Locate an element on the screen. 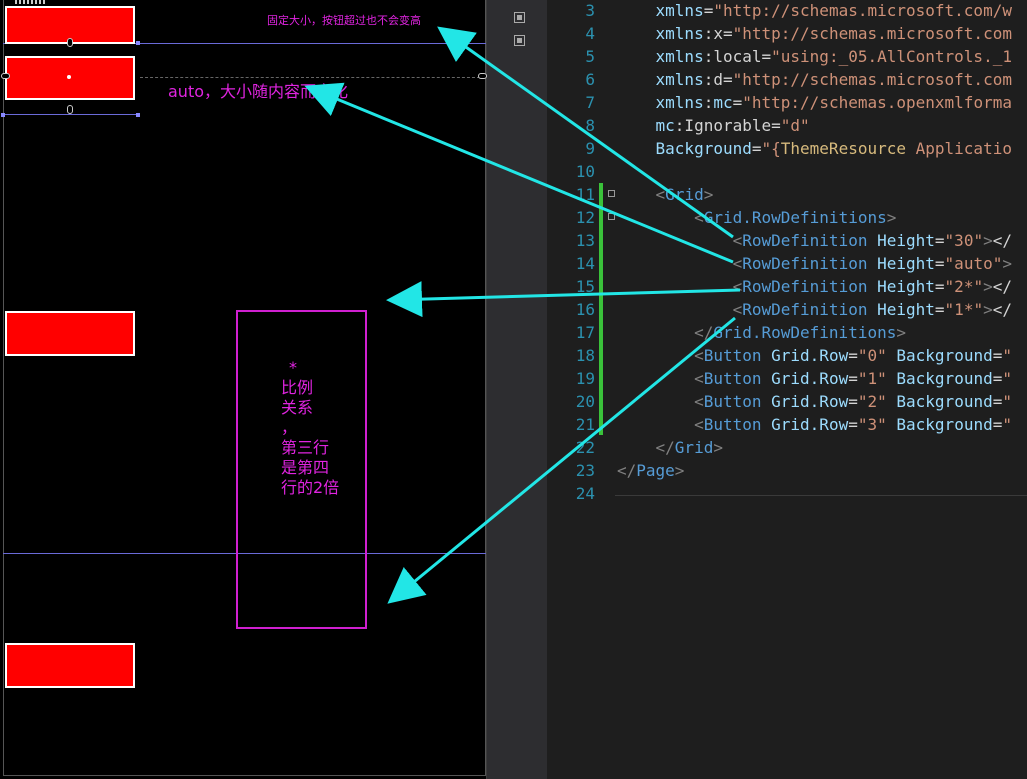 The height and width of the screenshot is (779, 1027). arrow-auto is located at coordinates (519, 173).